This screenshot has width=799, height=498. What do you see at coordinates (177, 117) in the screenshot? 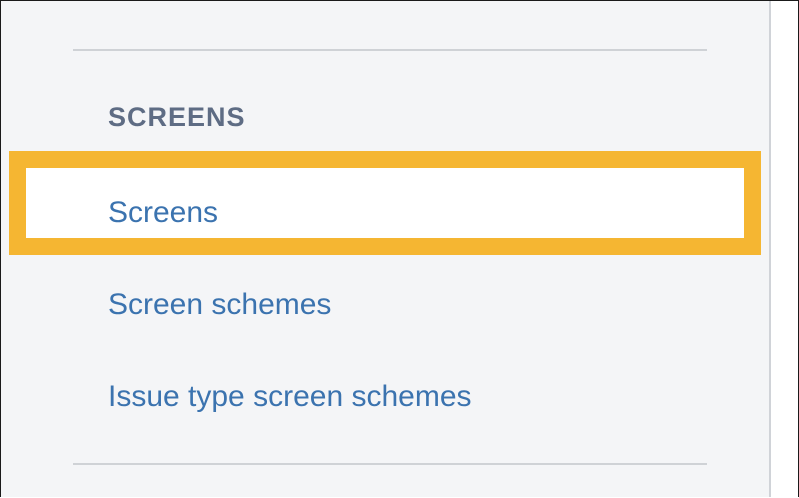
I see `section-heading-screens: SCREENS` at bounding box center [177, 117].